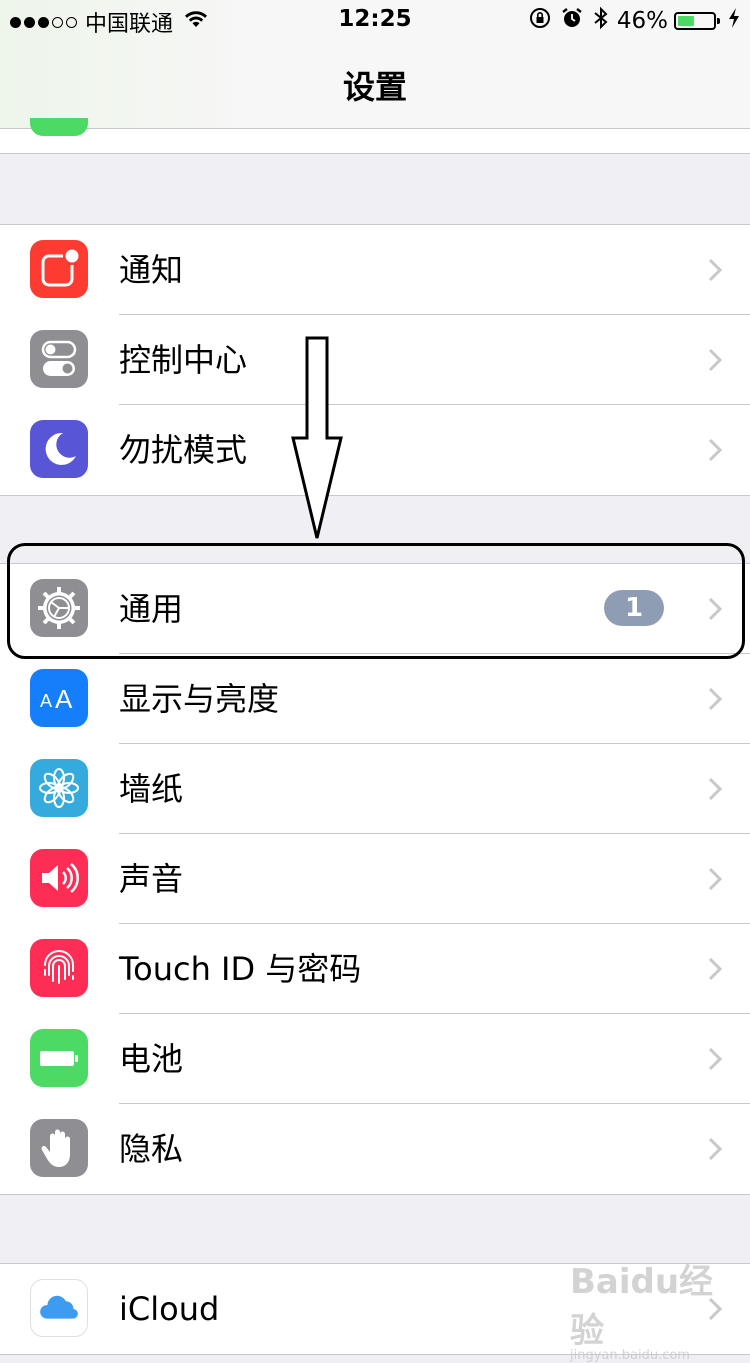 This screenshot has width=750, height=1363. I want to click on partial-green-icon, so click(59, 127).